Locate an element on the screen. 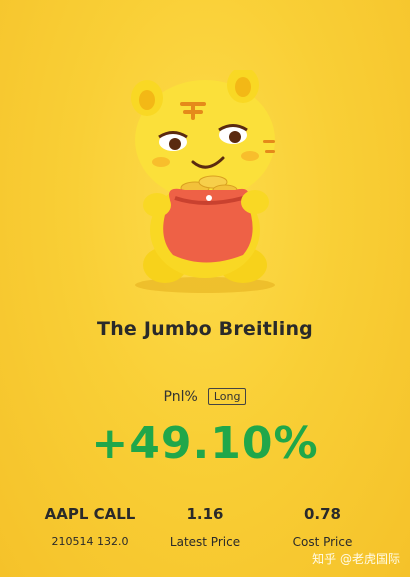 The width and height of the screenshot is (410, 577). instrument-column: AAPL CALL 210514 132.0 is located at coordinates (90, 526).